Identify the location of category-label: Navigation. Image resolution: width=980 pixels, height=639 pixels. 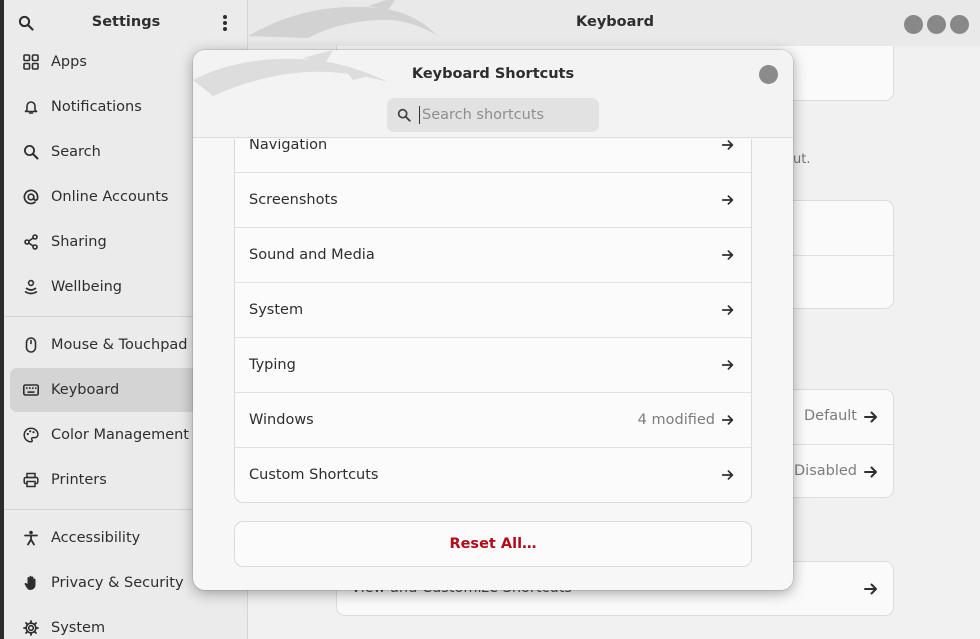
(288, 146).